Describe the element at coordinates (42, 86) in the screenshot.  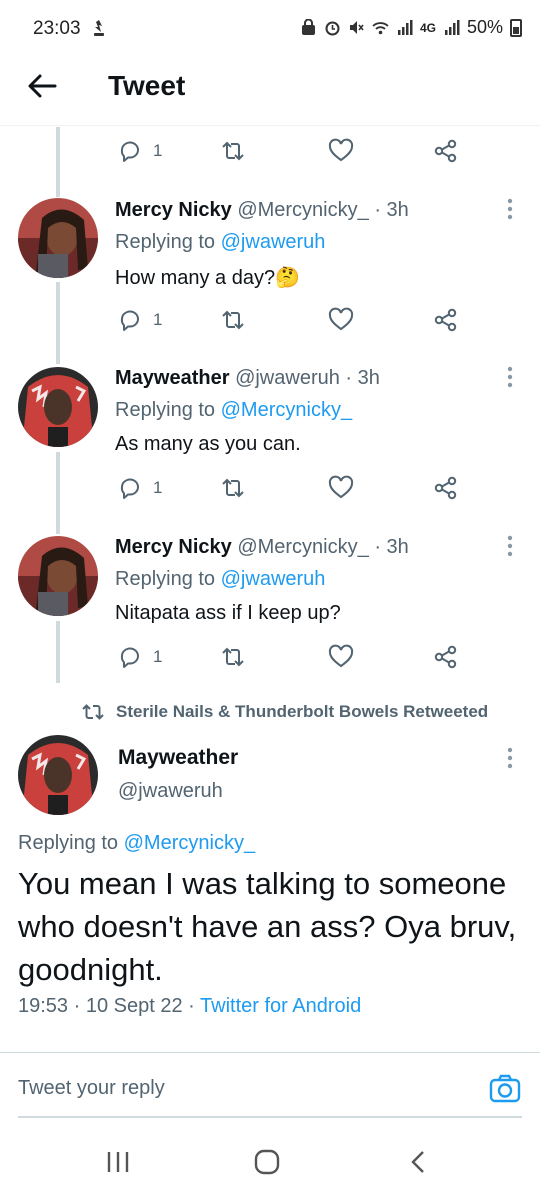
I see `back-arrow-icon` at that location.